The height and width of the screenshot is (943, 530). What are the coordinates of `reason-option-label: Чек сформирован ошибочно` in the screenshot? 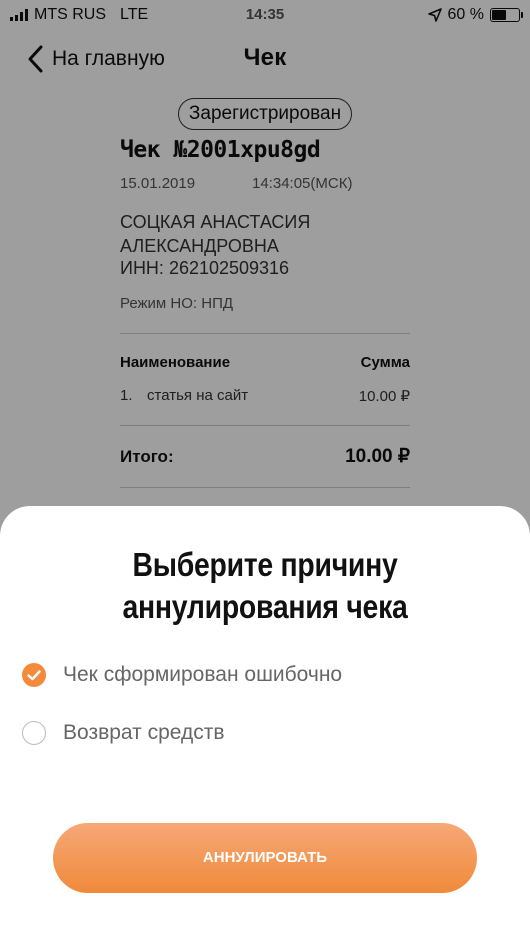 It's located at (203, 674).